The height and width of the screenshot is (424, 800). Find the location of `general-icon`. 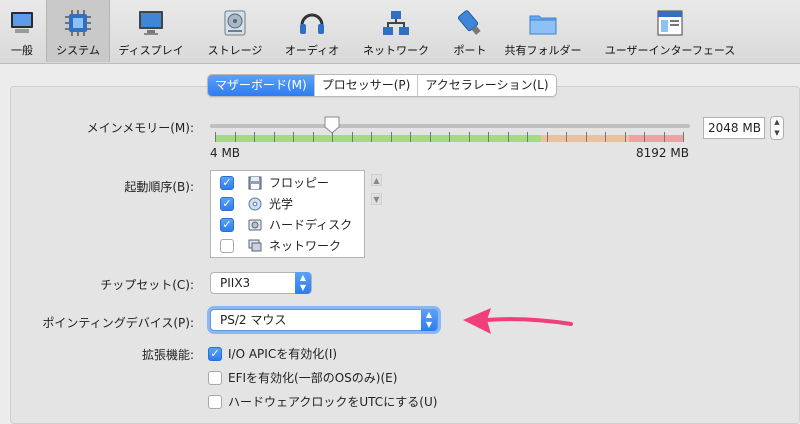

general-icon is located at coordinates (22, 23).